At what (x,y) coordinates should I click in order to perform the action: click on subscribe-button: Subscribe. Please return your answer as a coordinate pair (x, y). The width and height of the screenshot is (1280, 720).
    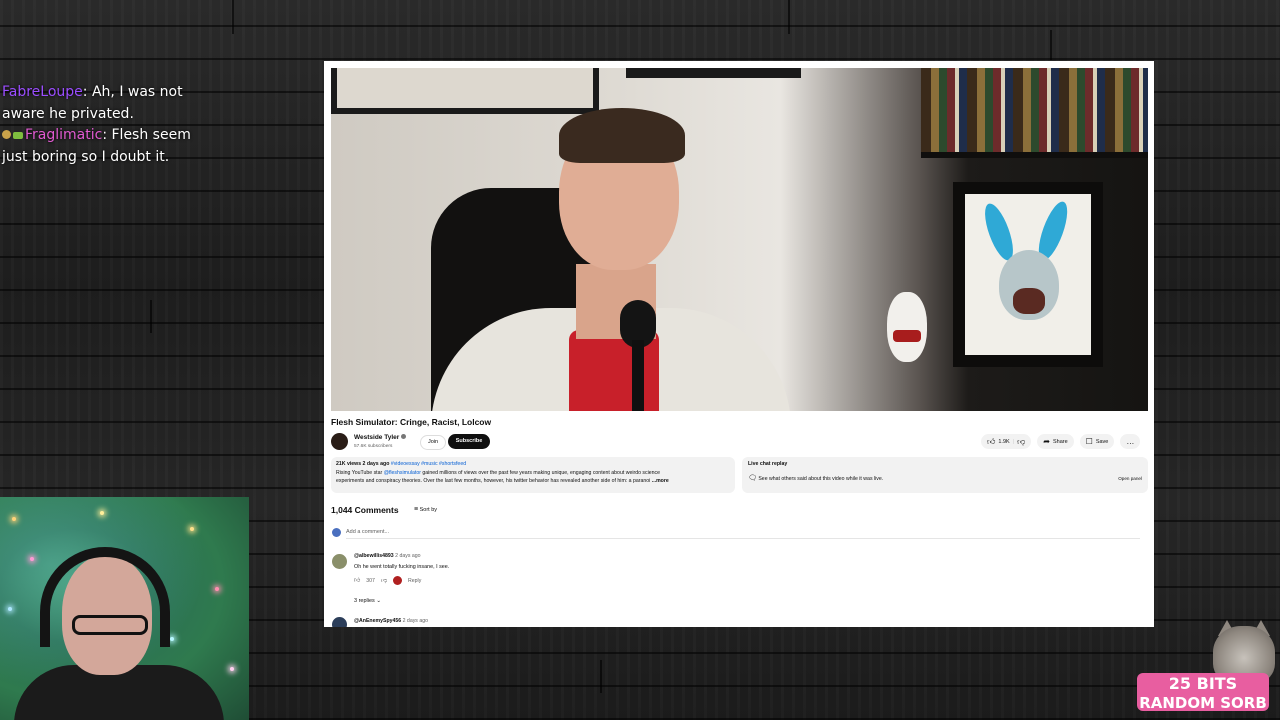
    Looking at the image, I should click on (469, 441).